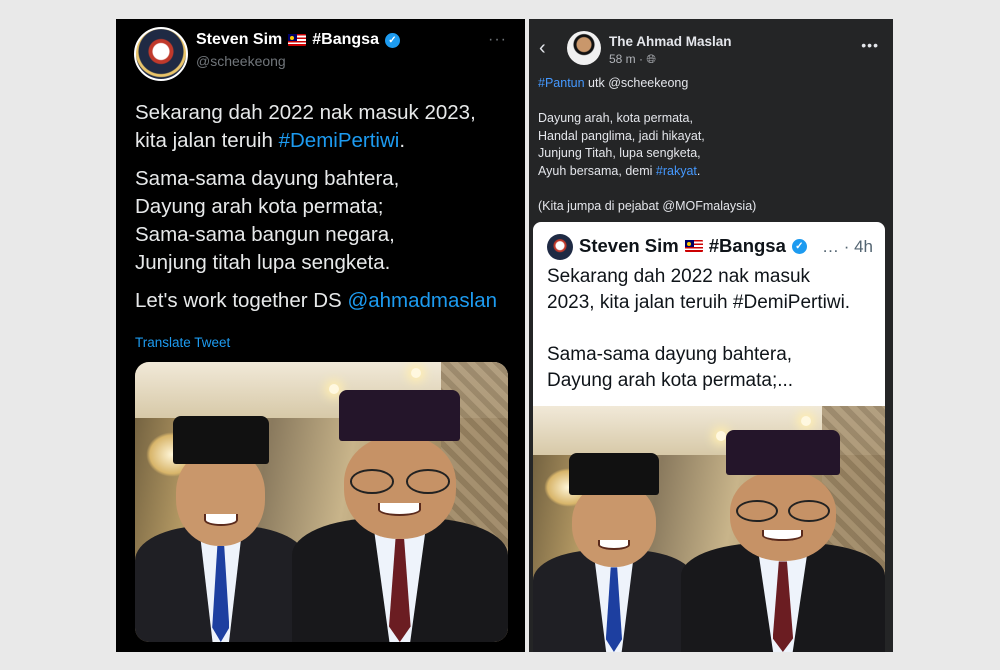 The image size is (1000, 670). What do you see at coordinates (561, 83) in the screenshot?
I see `hashtag-link: #Pantun` at bounding box center [561, 83].